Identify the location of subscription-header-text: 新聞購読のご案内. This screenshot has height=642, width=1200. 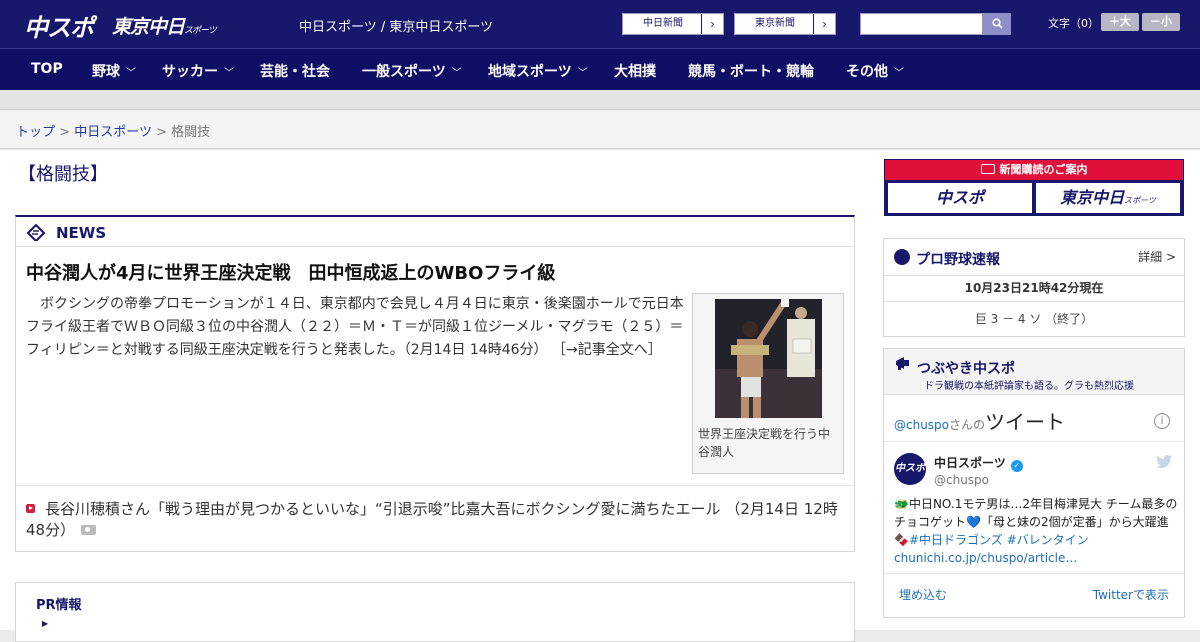
(1043, 169).